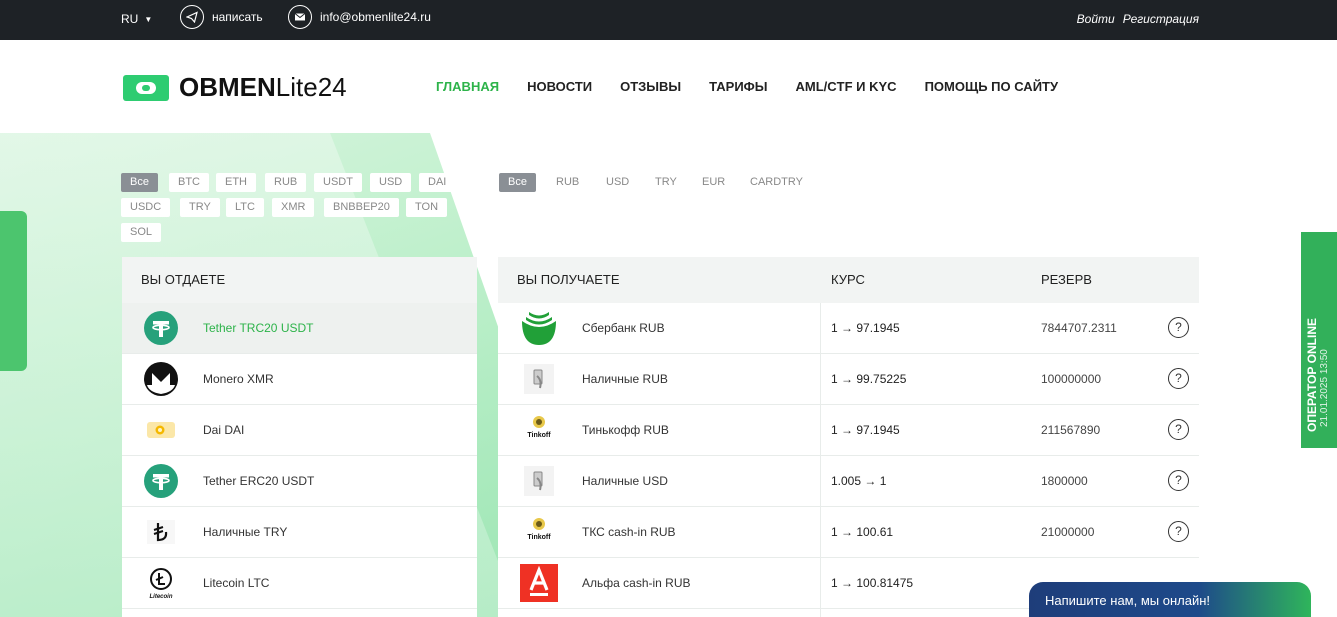  What do you see at coordinates (361, 207) in the screenshot?
I see `give-filter-bnbbep20: BNBBEP20` at bounding box center [361, 207].